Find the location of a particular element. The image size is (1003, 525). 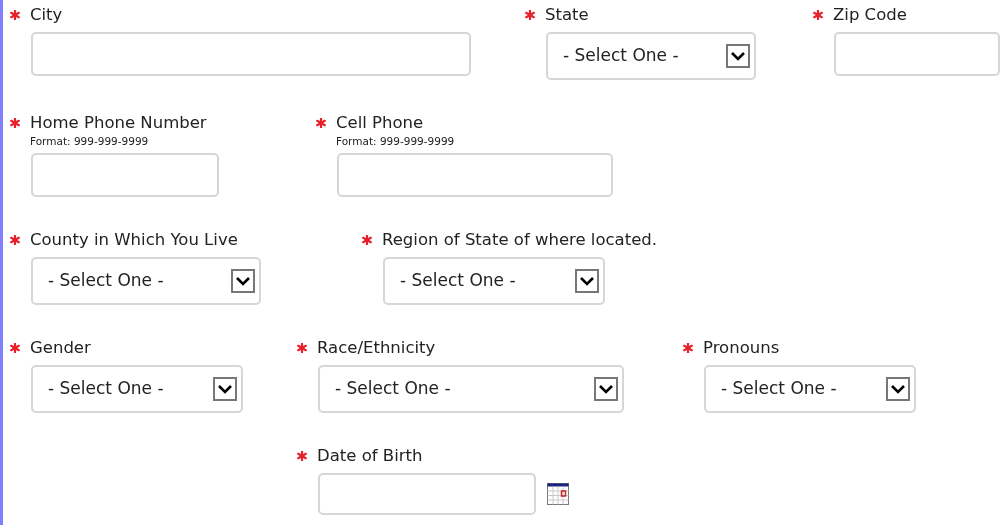

field-label: Region of State of where located. is located at coordinates (520, 239).